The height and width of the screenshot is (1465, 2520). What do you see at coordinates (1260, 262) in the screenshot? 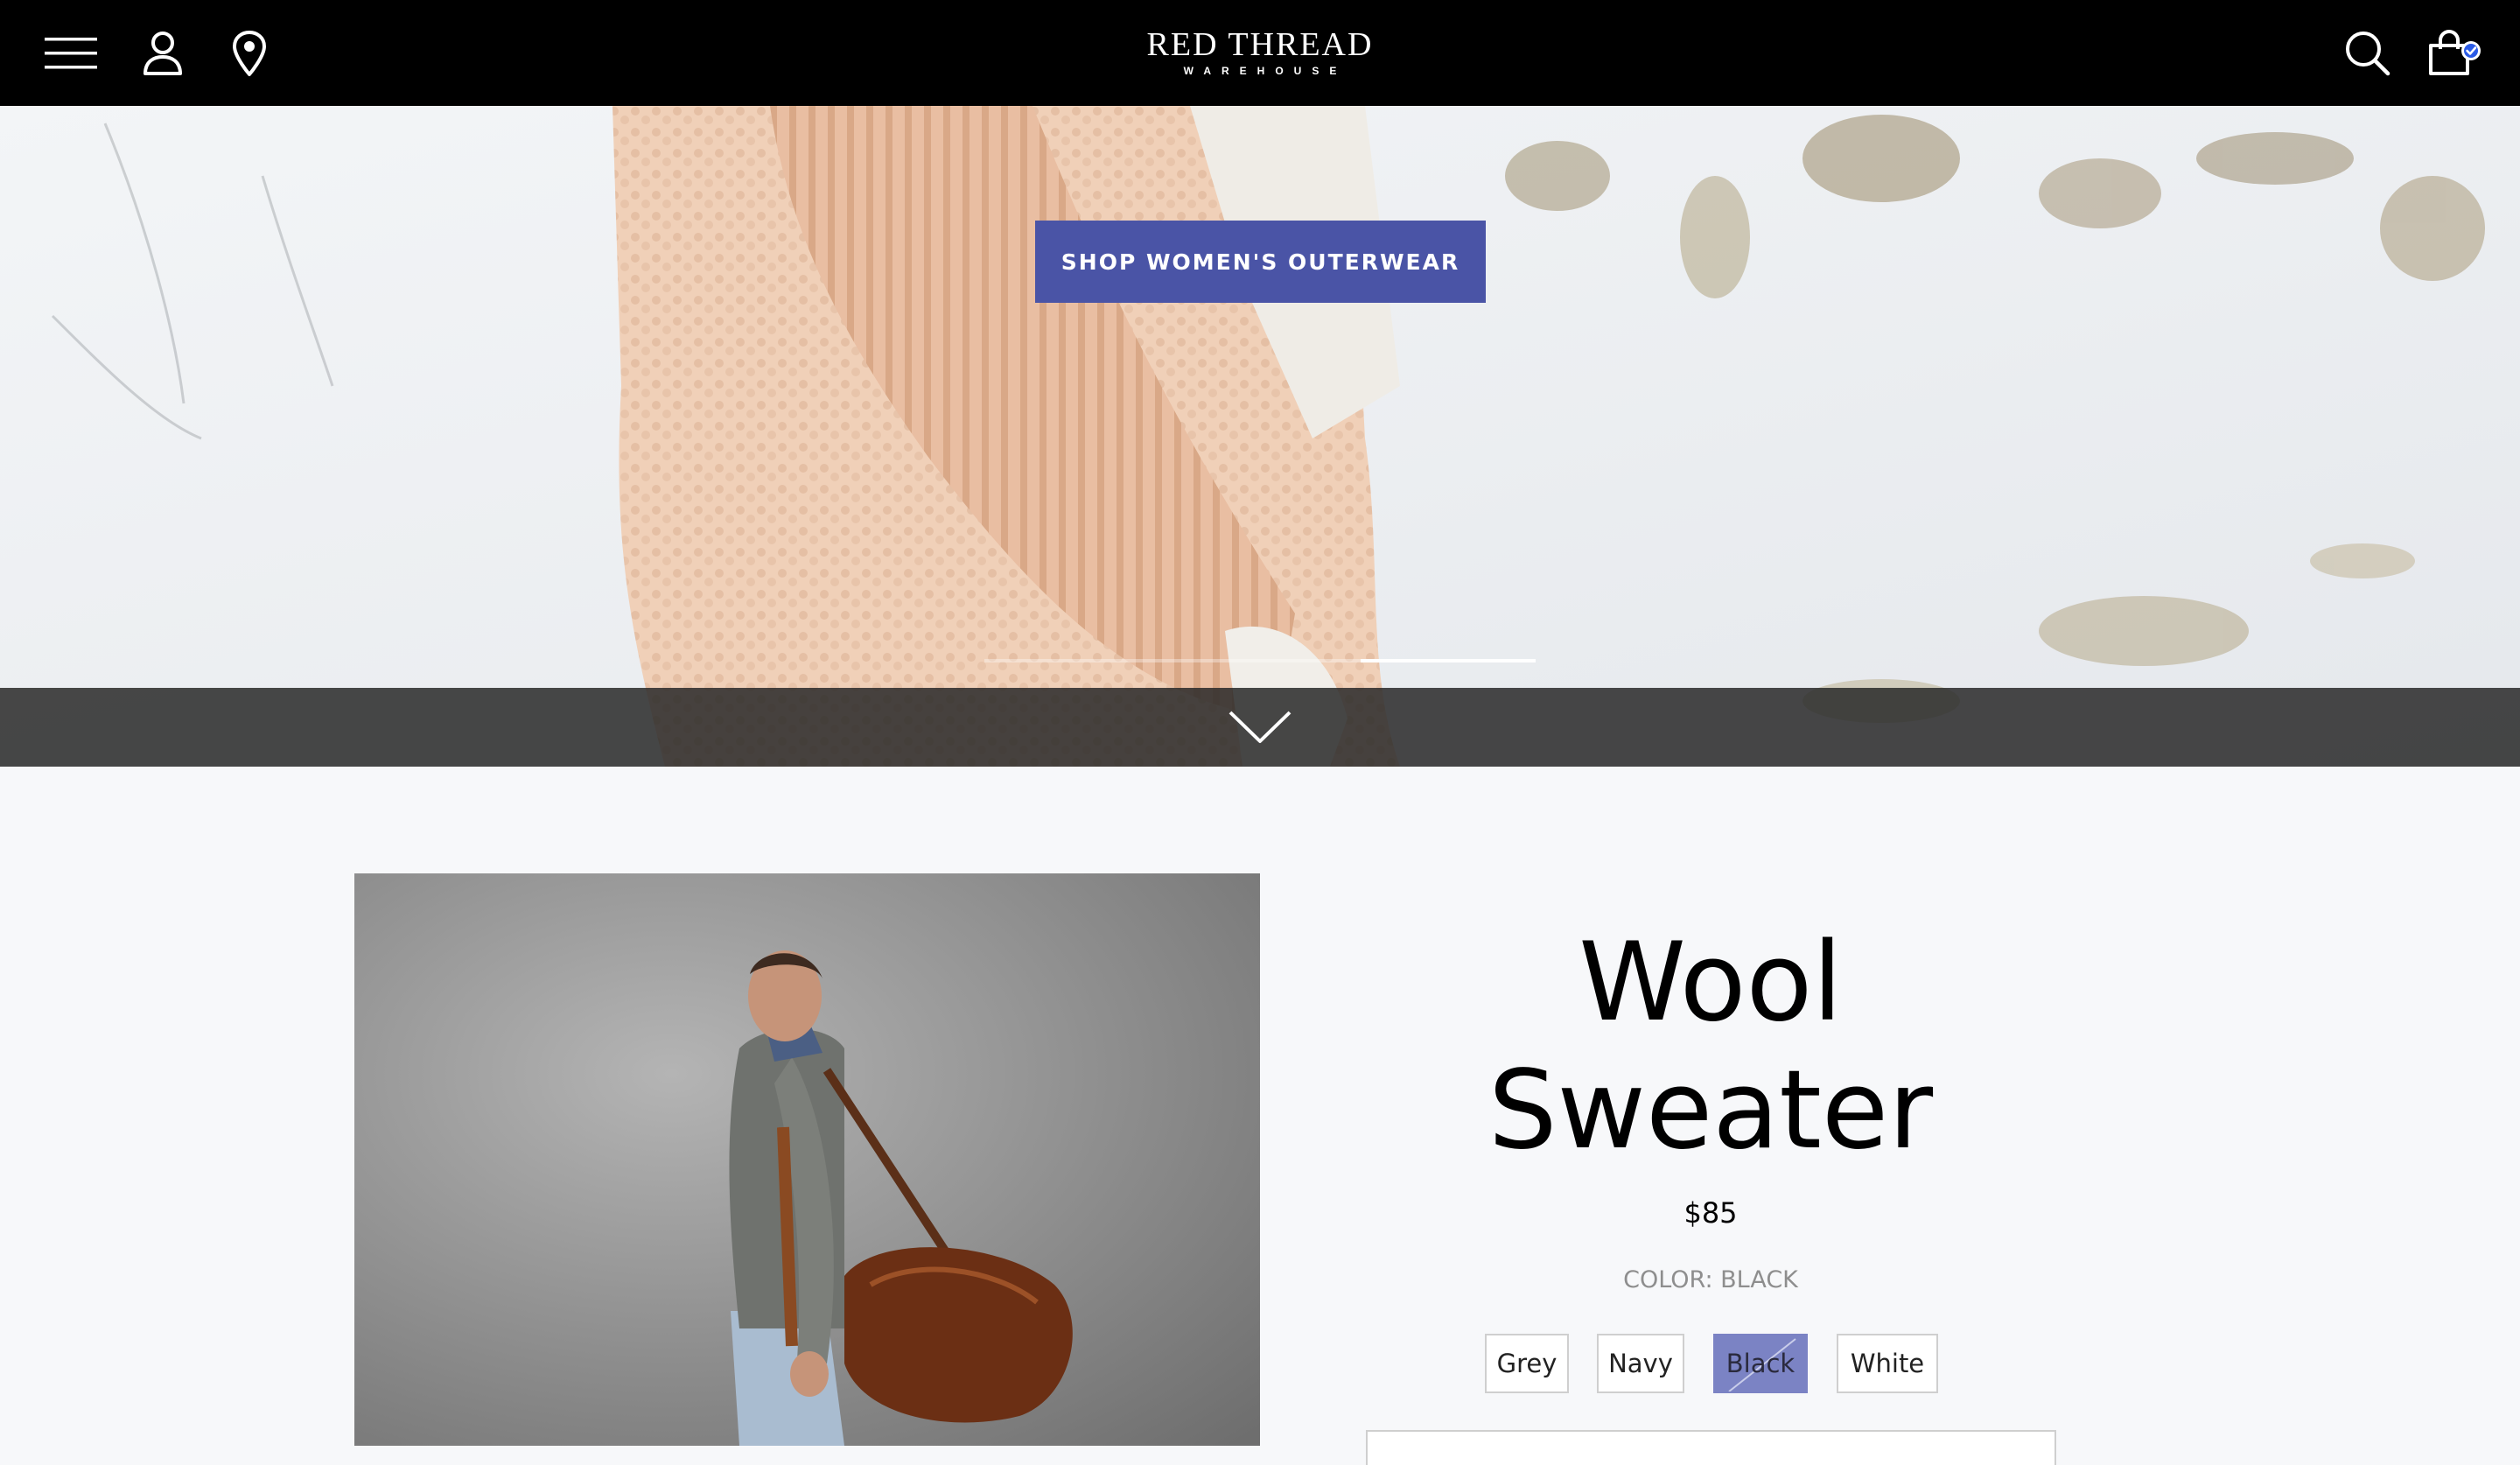
I see `shop-womens-outerwear-button: SHOP WOMEN'S OUTERWEAR` at bounding box center [1260, 262].